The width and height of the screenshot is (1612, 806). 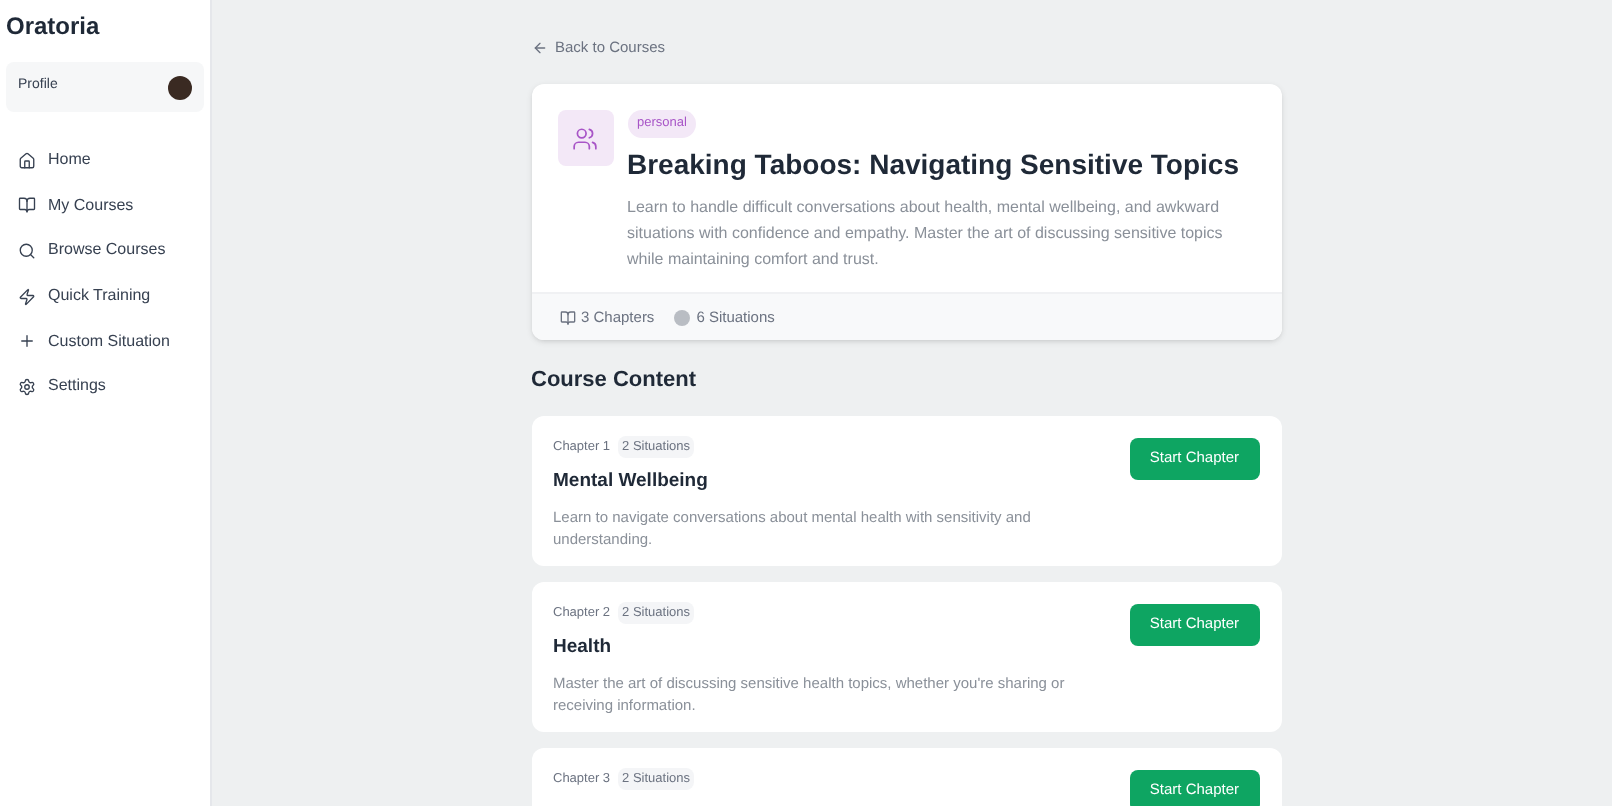 I want to click on nav-item: Settings, so click(x=105, y=386).